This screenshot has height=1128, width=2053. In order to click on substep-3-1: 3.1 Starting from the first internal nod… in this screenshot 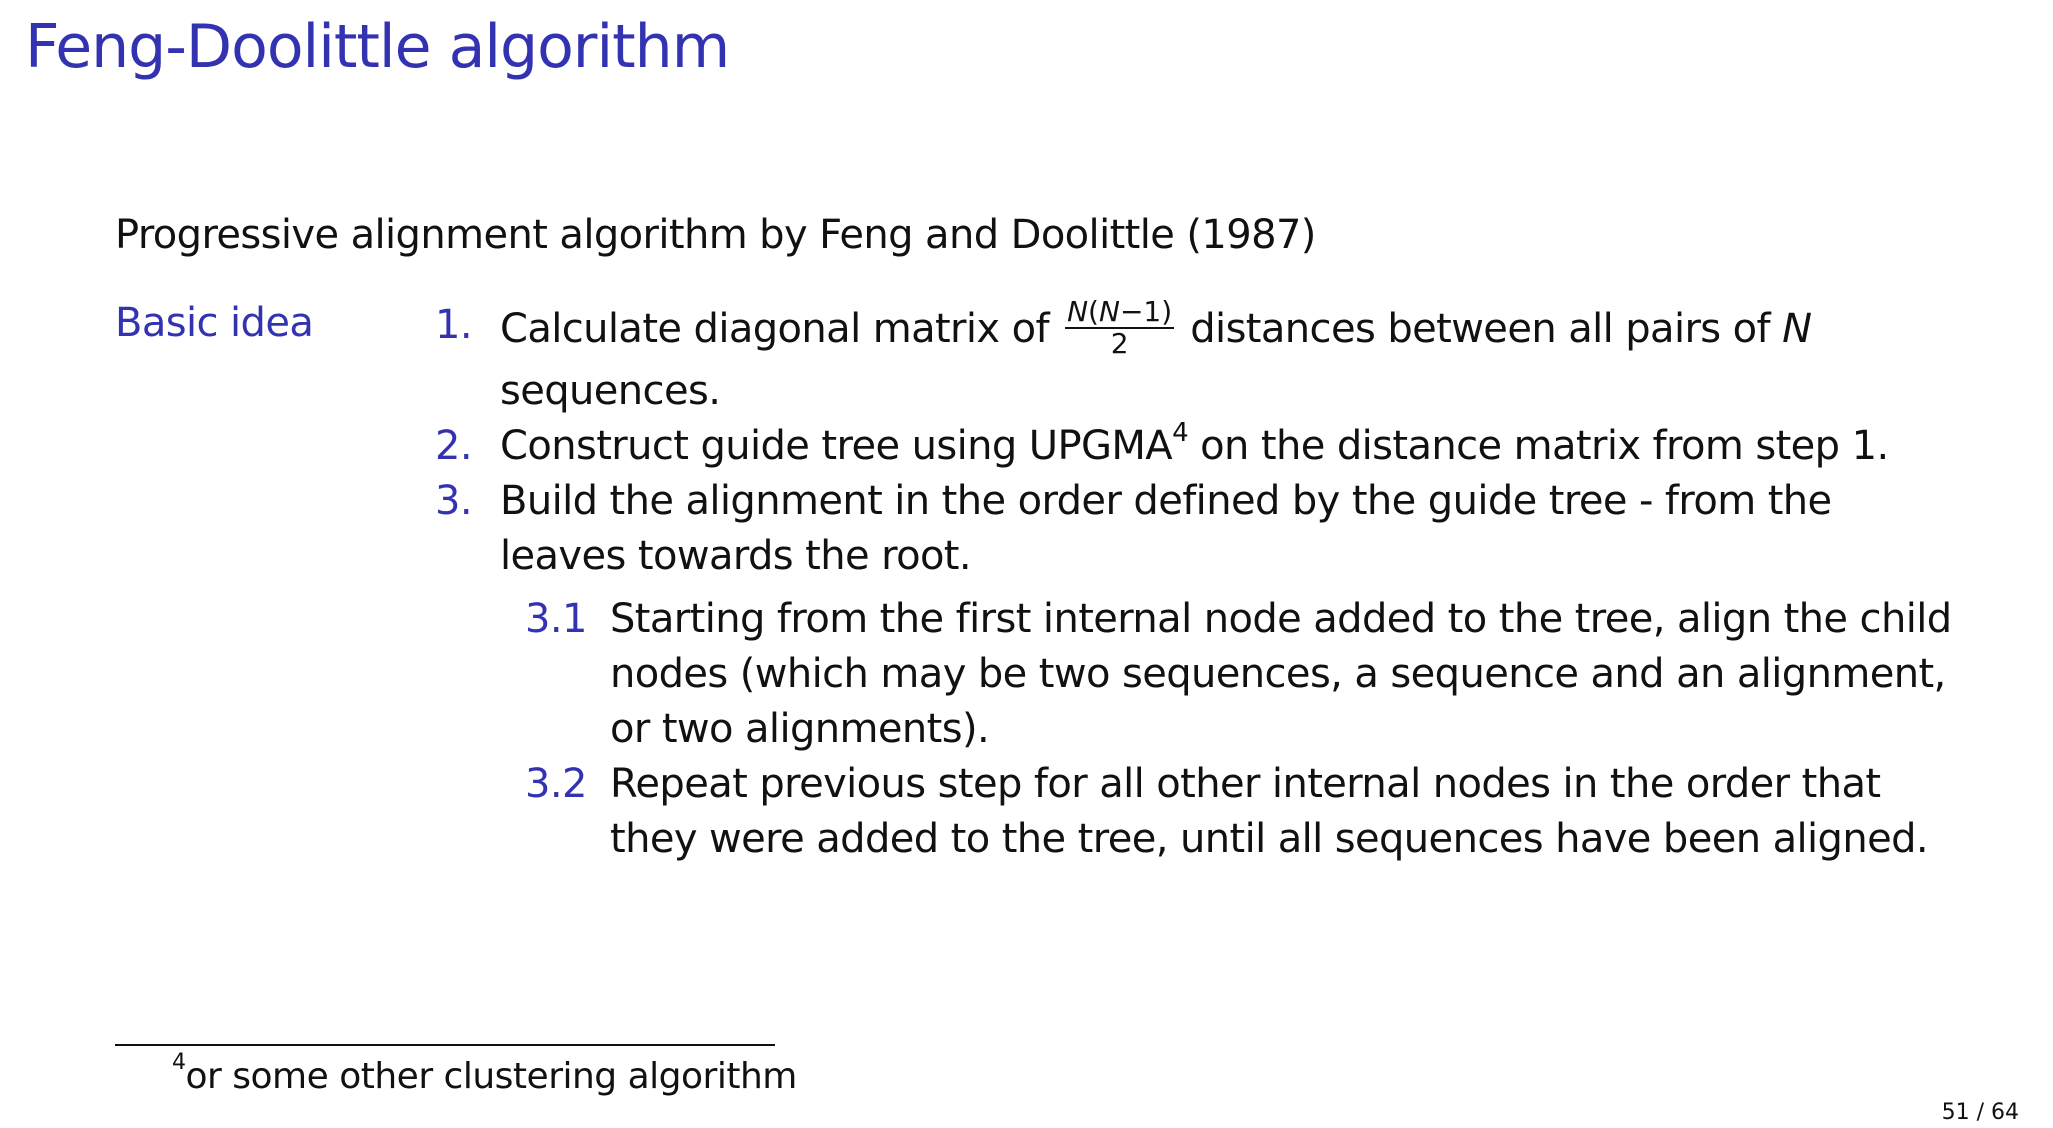, I will do `click(1232, 674)`.